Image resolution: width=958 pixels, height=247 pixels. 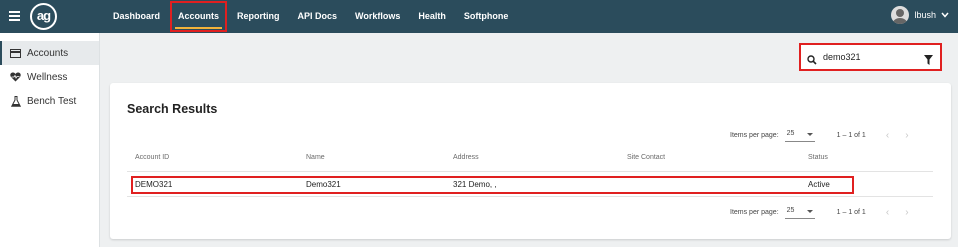 I want to click on nav-accounts: Accounts, so click(x=198, y=16).